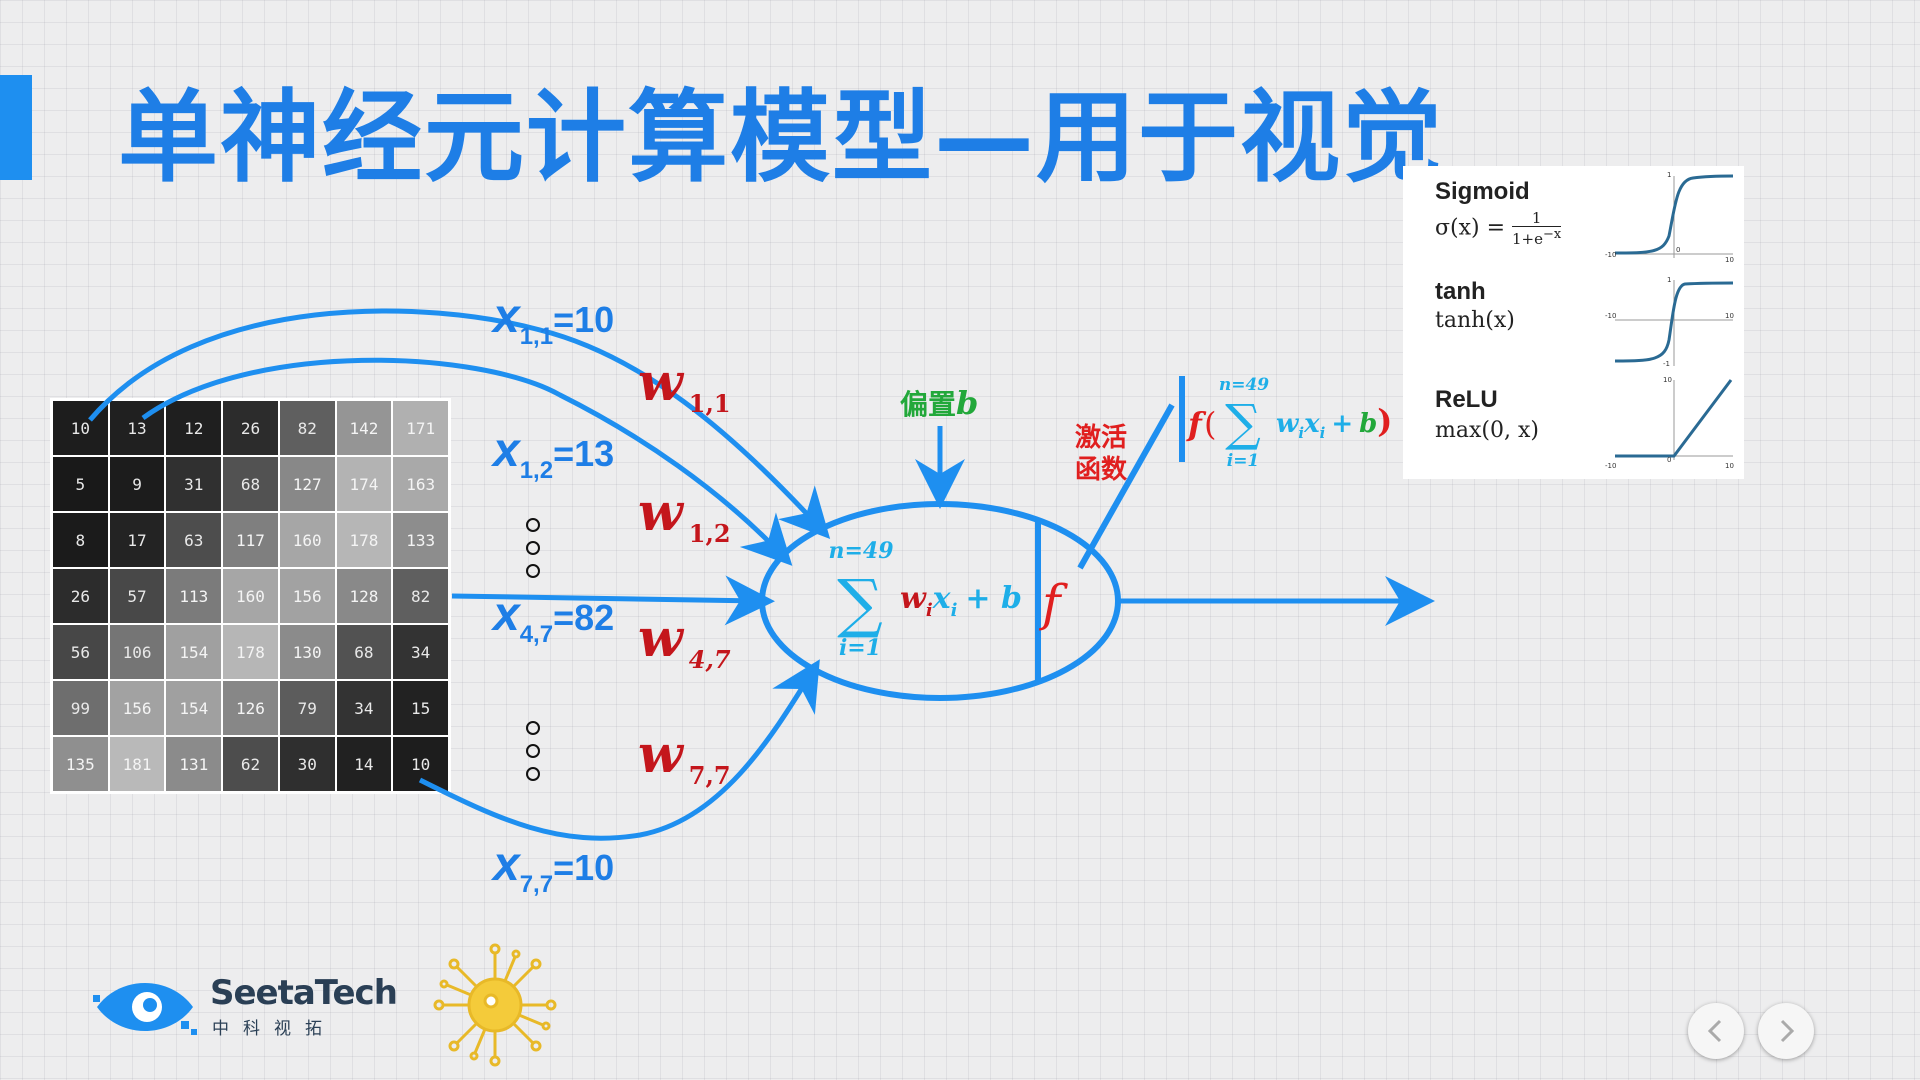 The image size is (1920, 1080). What do you see at coordinates (1244, 385) in the screenshot?
I see `output-sum-upper: n=49` at bounding box center [1244, 385].